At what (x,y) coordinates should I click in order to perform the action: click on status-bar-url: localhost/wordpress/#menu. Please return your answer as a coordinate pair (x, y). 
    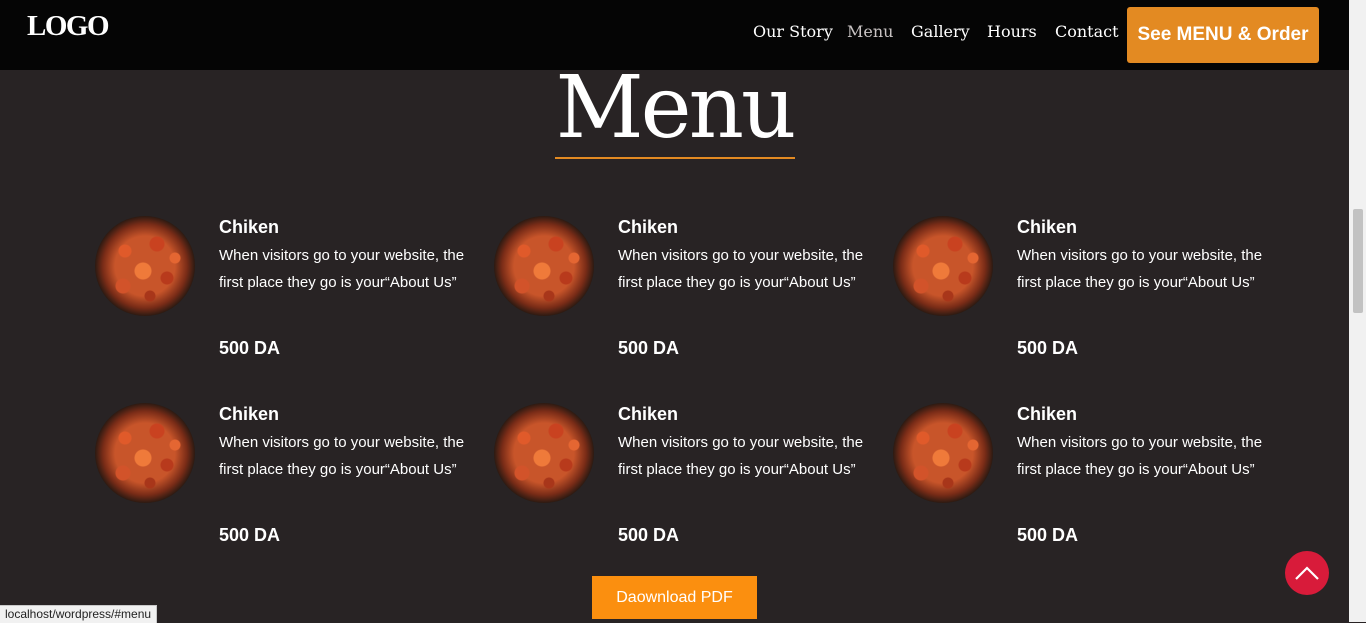
    Looking at the image, I should click on (79, 614).